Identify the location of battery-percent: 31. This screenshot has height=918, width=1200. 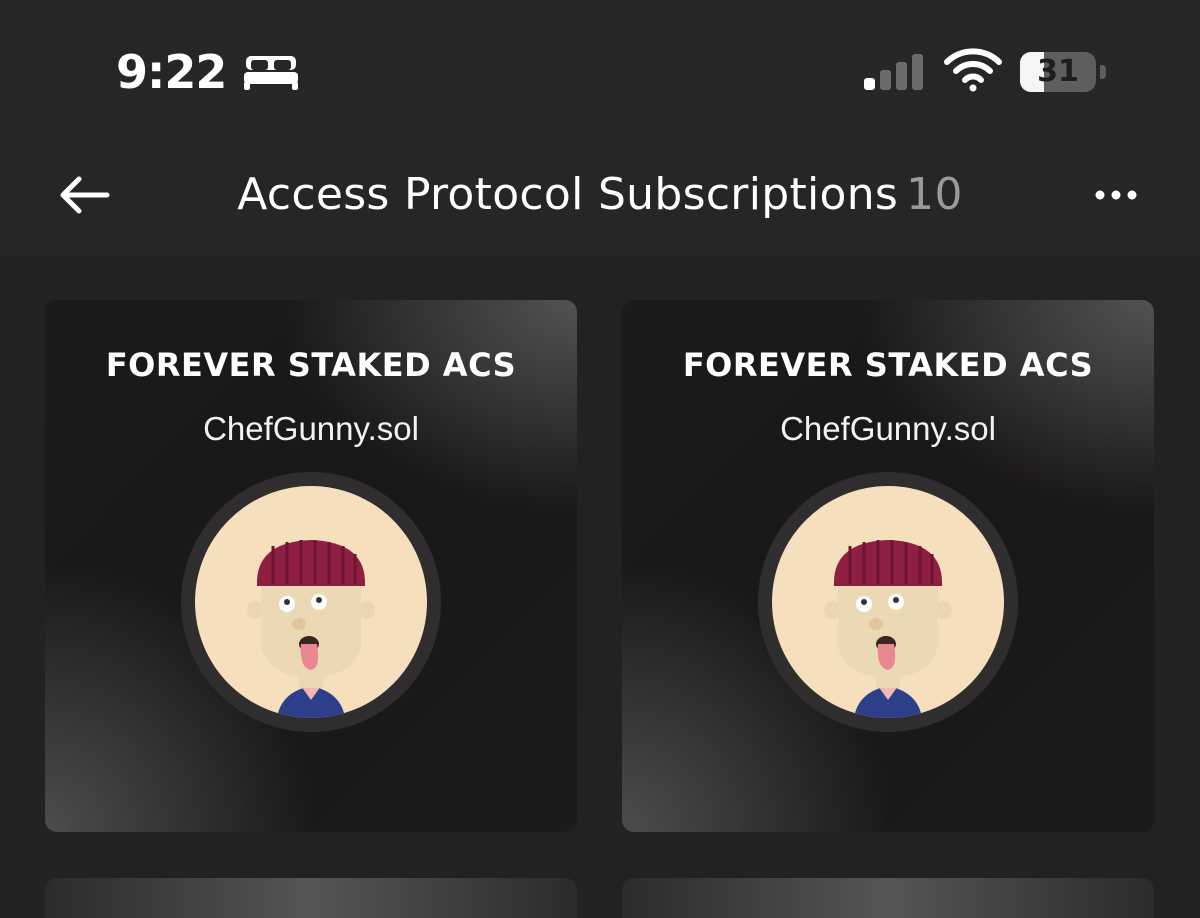
(1058, 71).